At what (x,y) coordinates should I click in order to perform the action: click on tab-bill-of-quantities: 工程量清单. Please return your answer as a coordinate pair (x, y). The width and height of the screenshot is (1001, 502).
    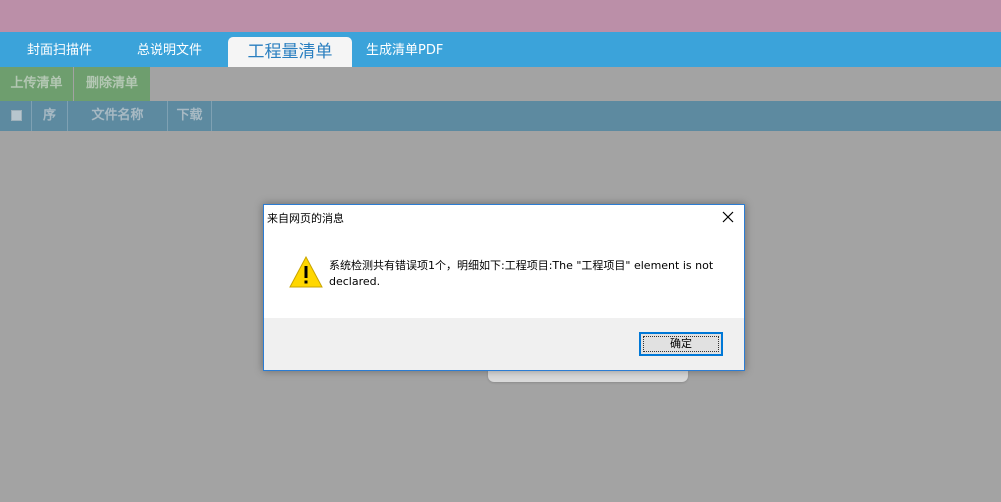
    Looking at the image, I should click on (290, 52).